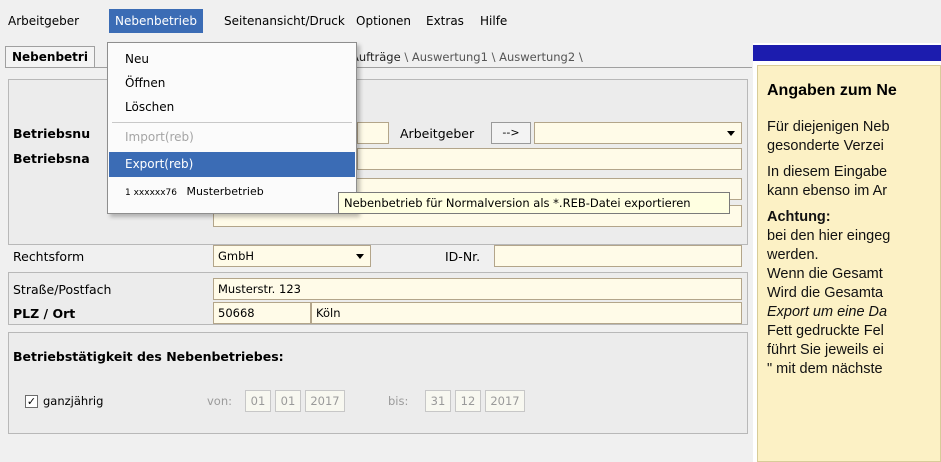 The height and width of the screenshot is (462, 941). What do you see at coordinates (438, 401) in the screenshot?
I see `bis-day-field: 31` at bounding box center [438, 401].